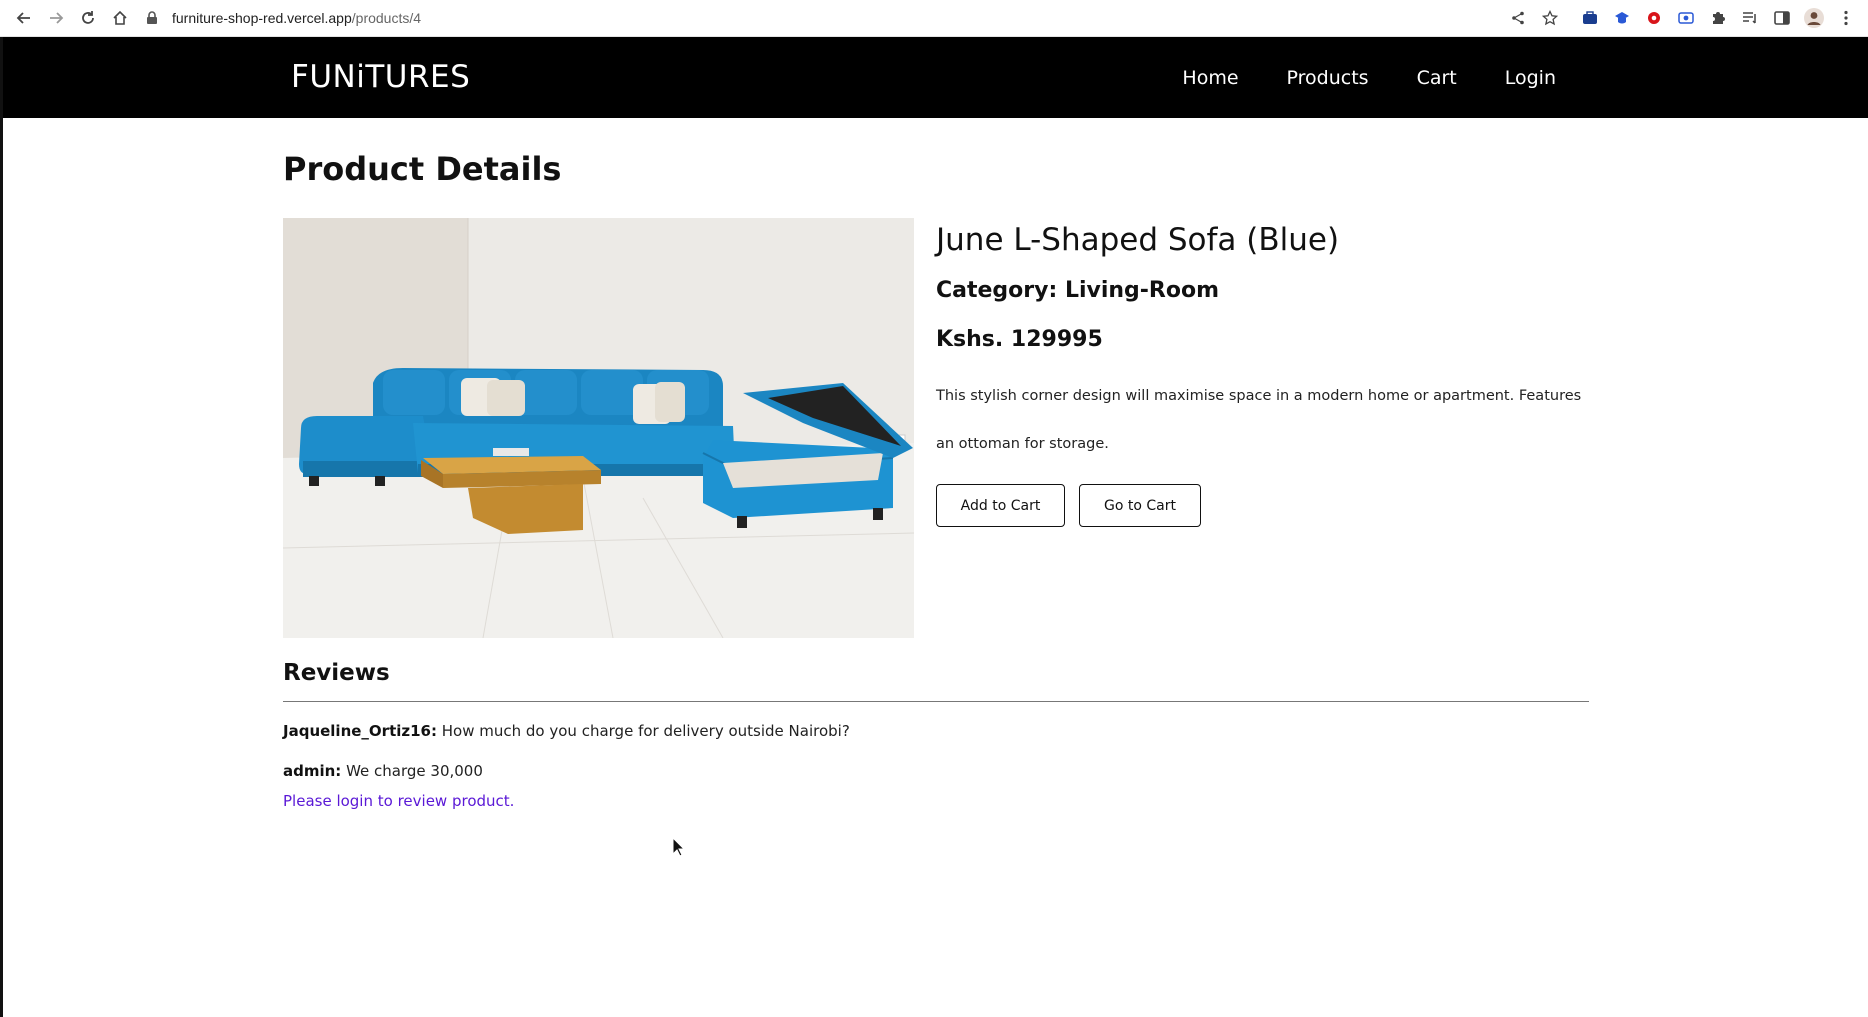 The height and width of the screenshot is (1017, 1868). What do you see at coordinates (1782, 18) in the screenshot?
I see `side-panel-icon` at bounding box center [1782, 18].